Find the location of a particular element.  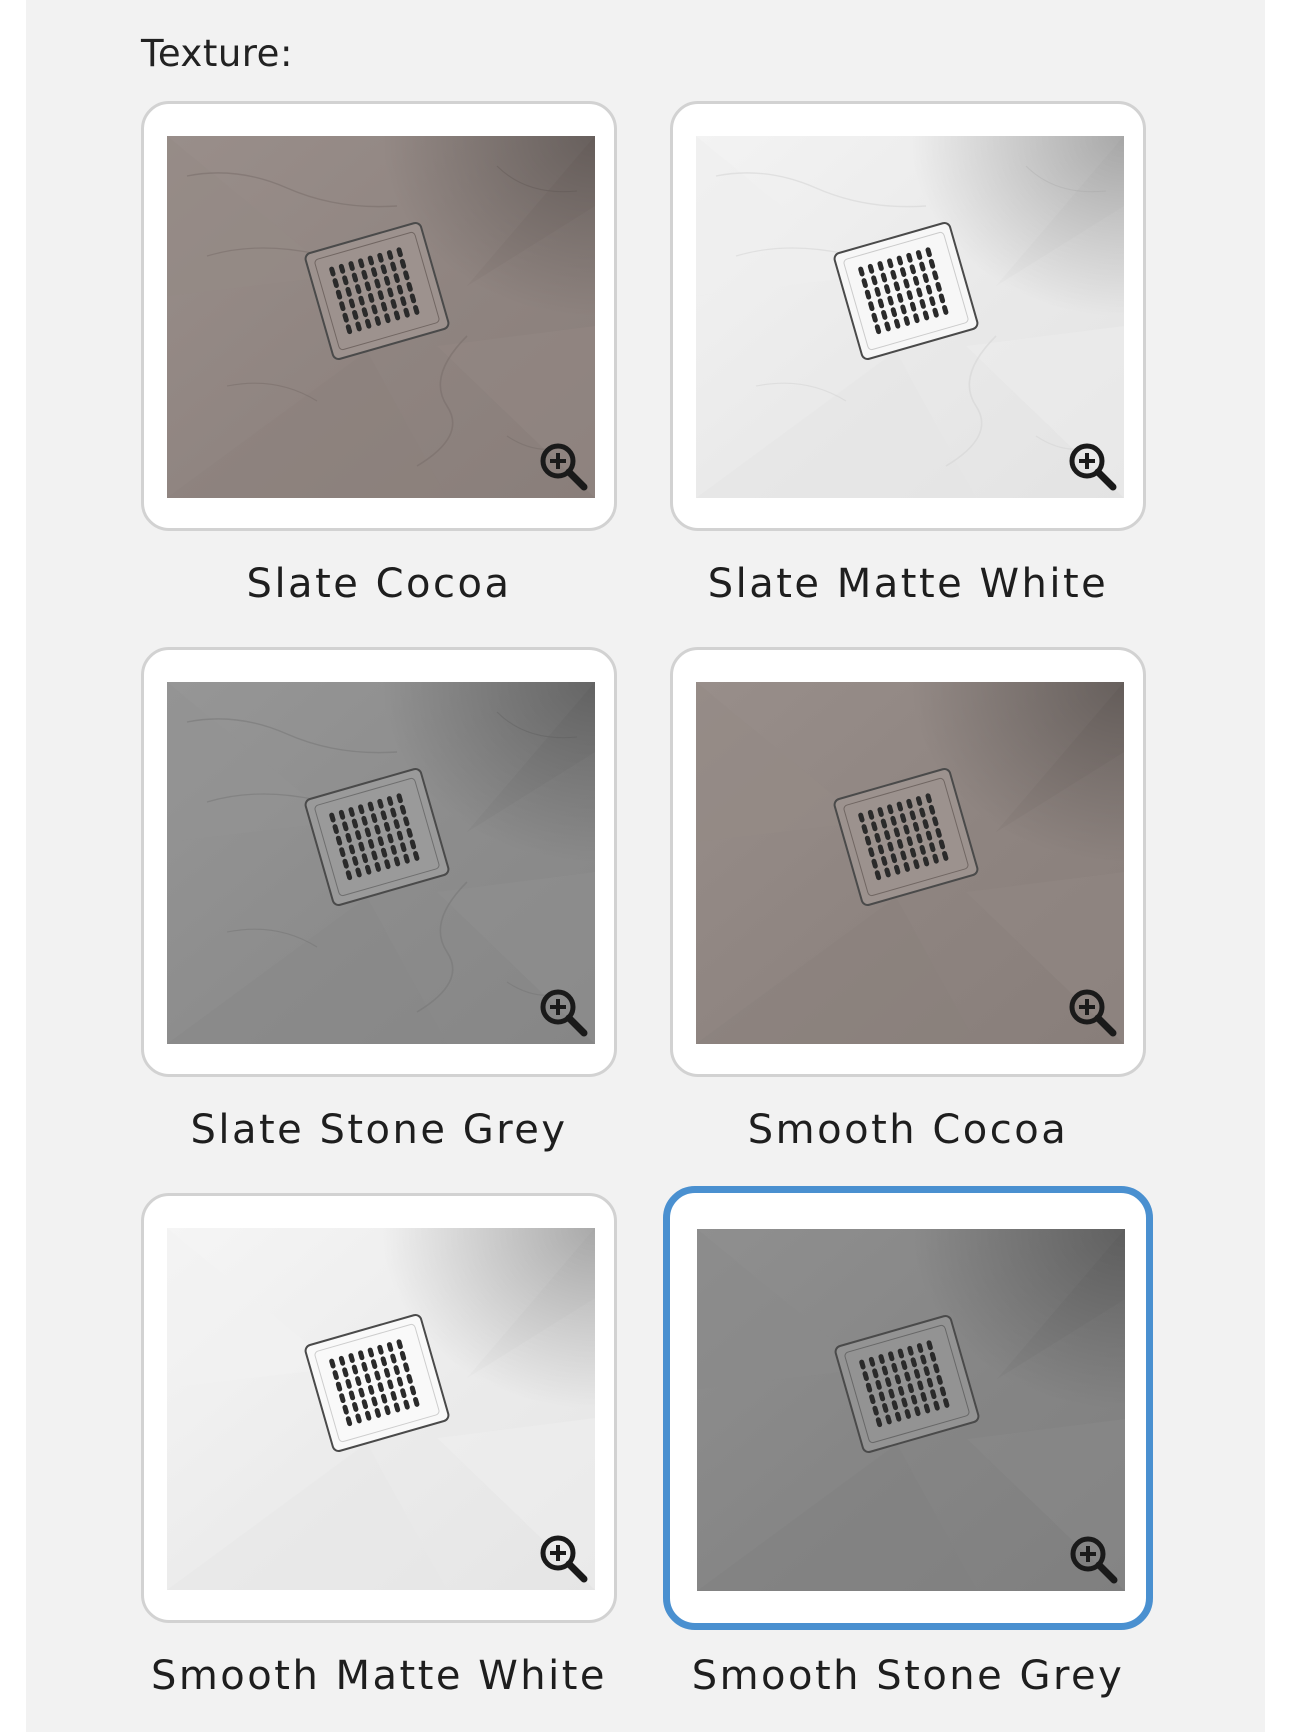

texture-option-slate-cocoa: Slate Cocoa is located at coordinates (379, 354).